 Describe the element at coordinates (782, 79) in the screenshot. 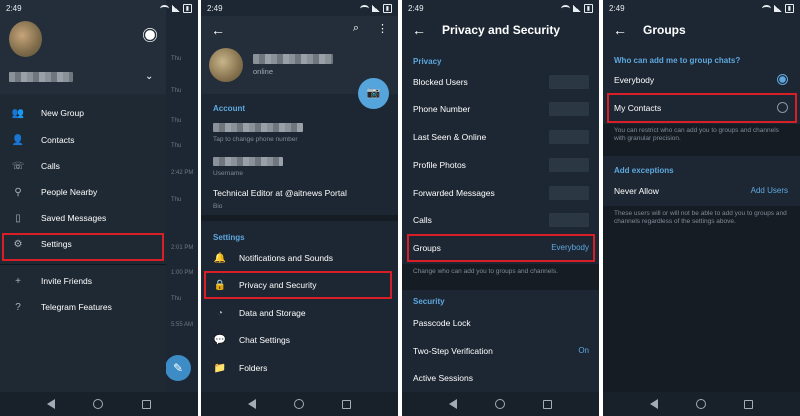

I see `radio-selected` at that location.